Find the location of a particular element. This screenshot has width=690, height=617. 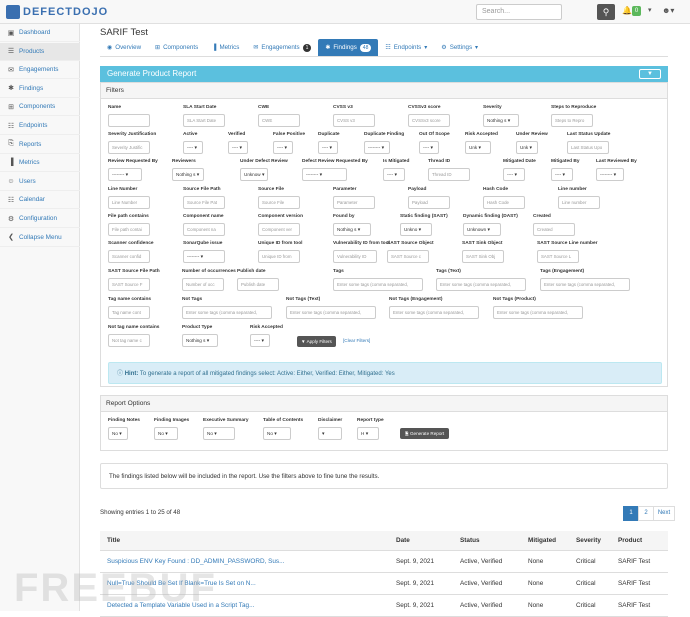

filter-select-active: ---- is located at coordinates (193, 147).